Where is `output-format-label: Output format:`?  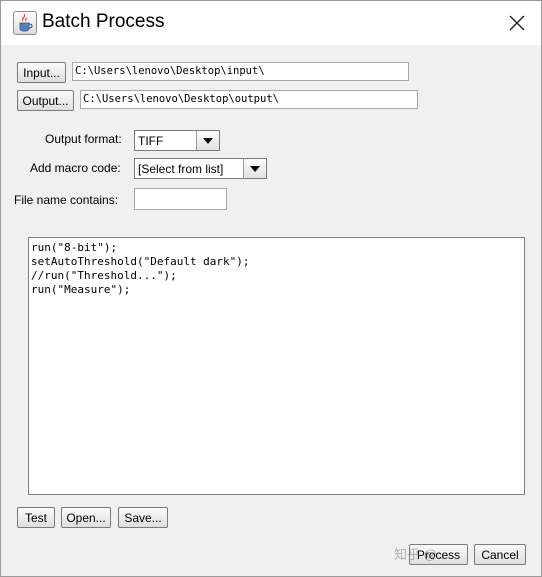
output-format-label: Output format: is located at coordinates (83, 139).